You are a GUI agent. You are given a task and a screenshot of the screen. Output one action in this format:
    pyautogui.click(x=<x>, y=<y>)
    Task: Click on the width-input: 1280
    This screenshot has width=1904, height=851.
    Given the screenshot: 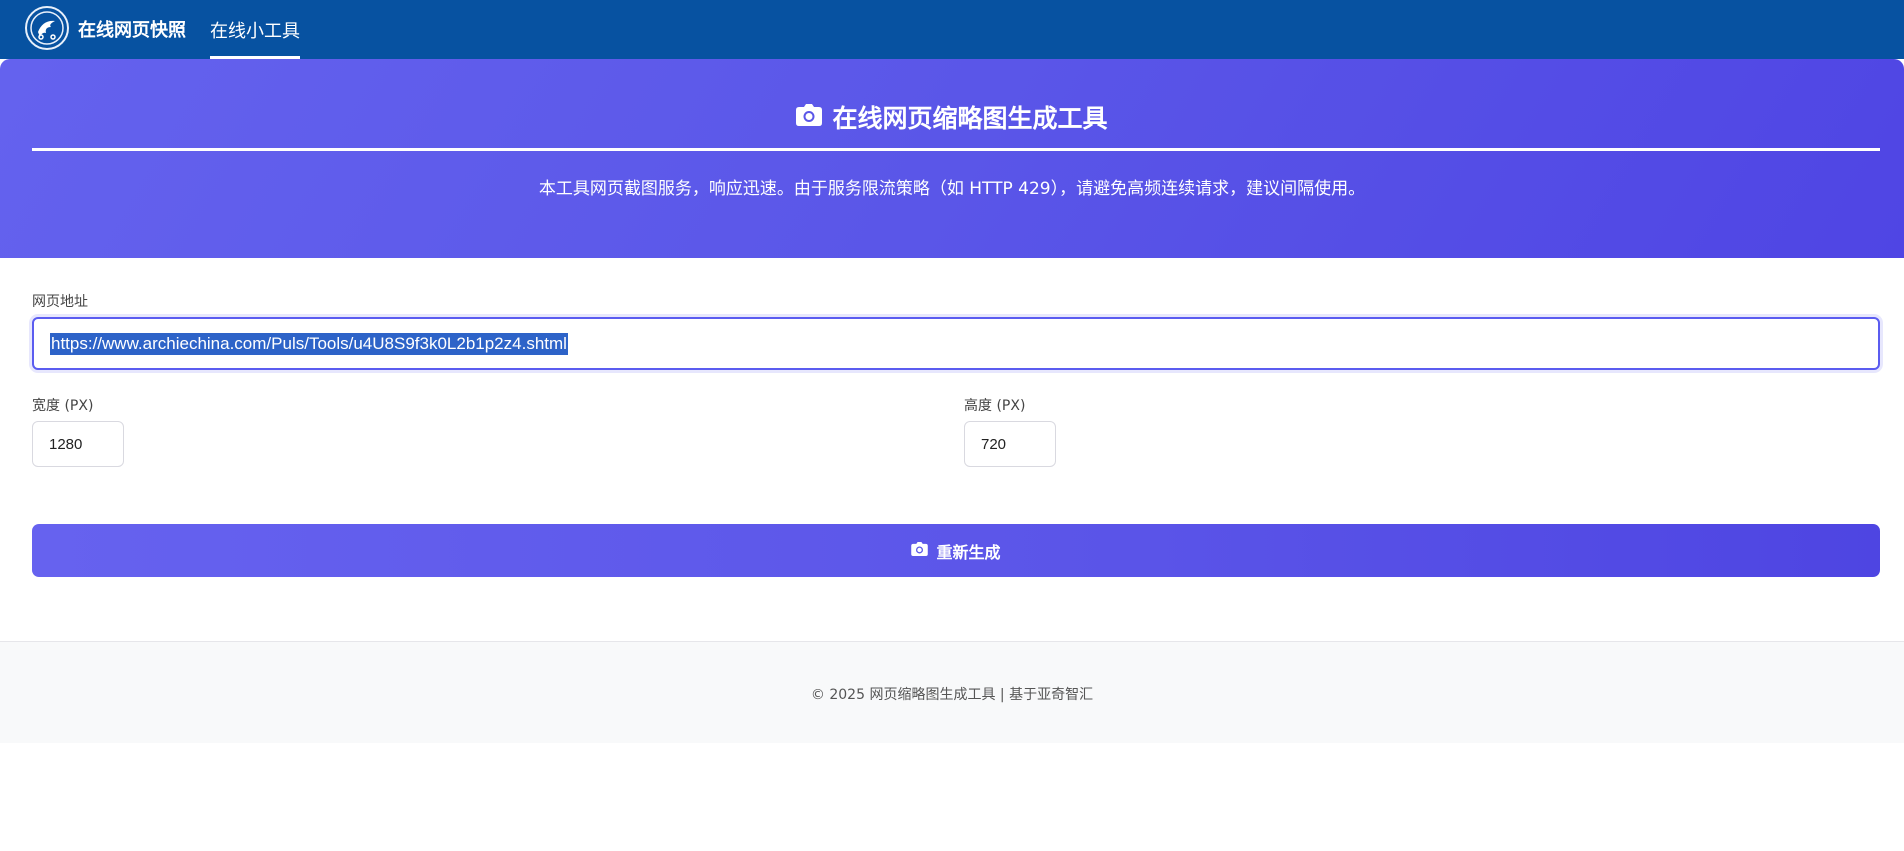 What is the action you would take?
    pyautogui.click(x=78, y=444)
    